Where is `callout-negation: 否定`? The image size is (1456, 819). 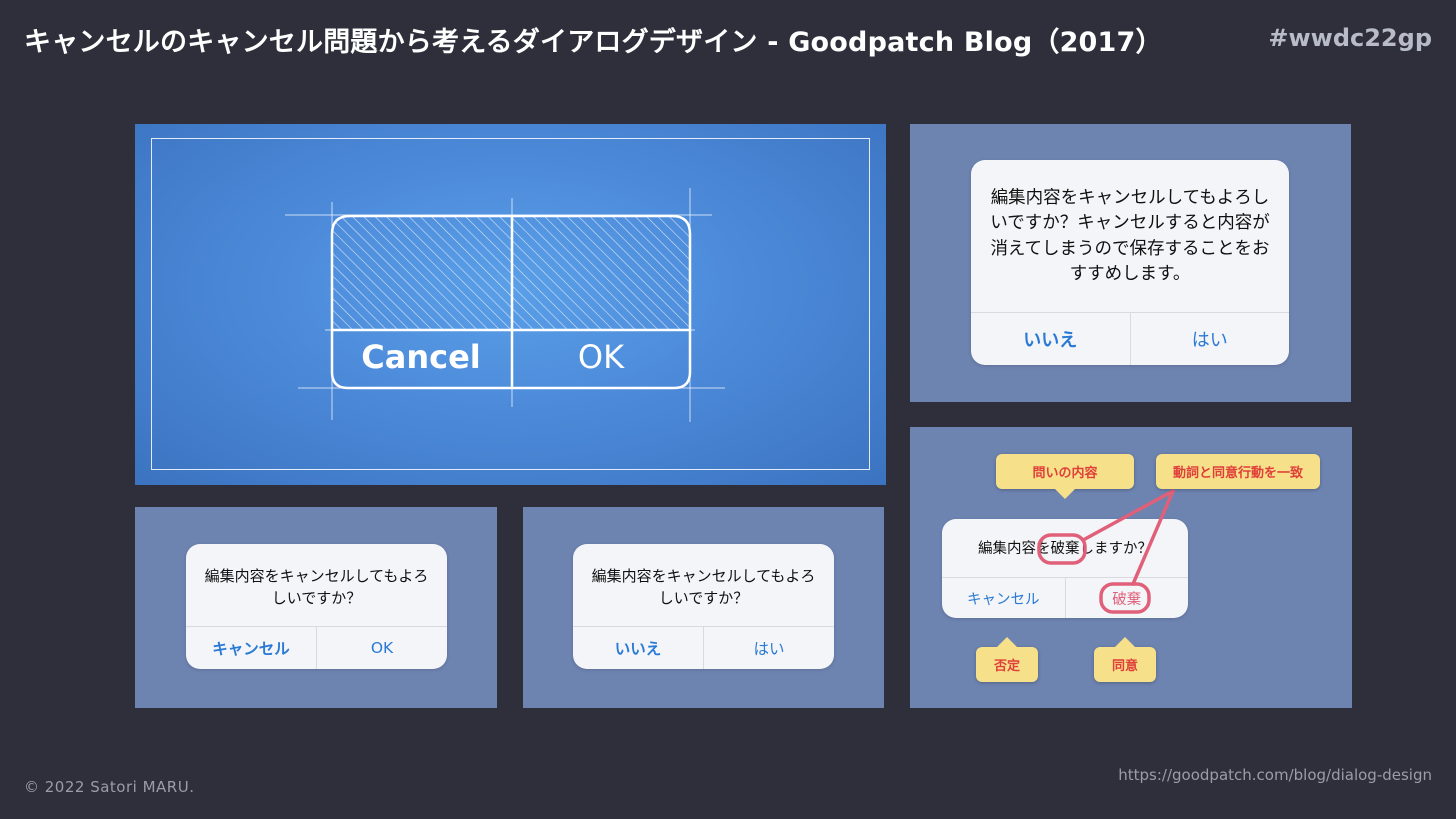 callout-negation: 否定 is located at coordinates (1007, 659).